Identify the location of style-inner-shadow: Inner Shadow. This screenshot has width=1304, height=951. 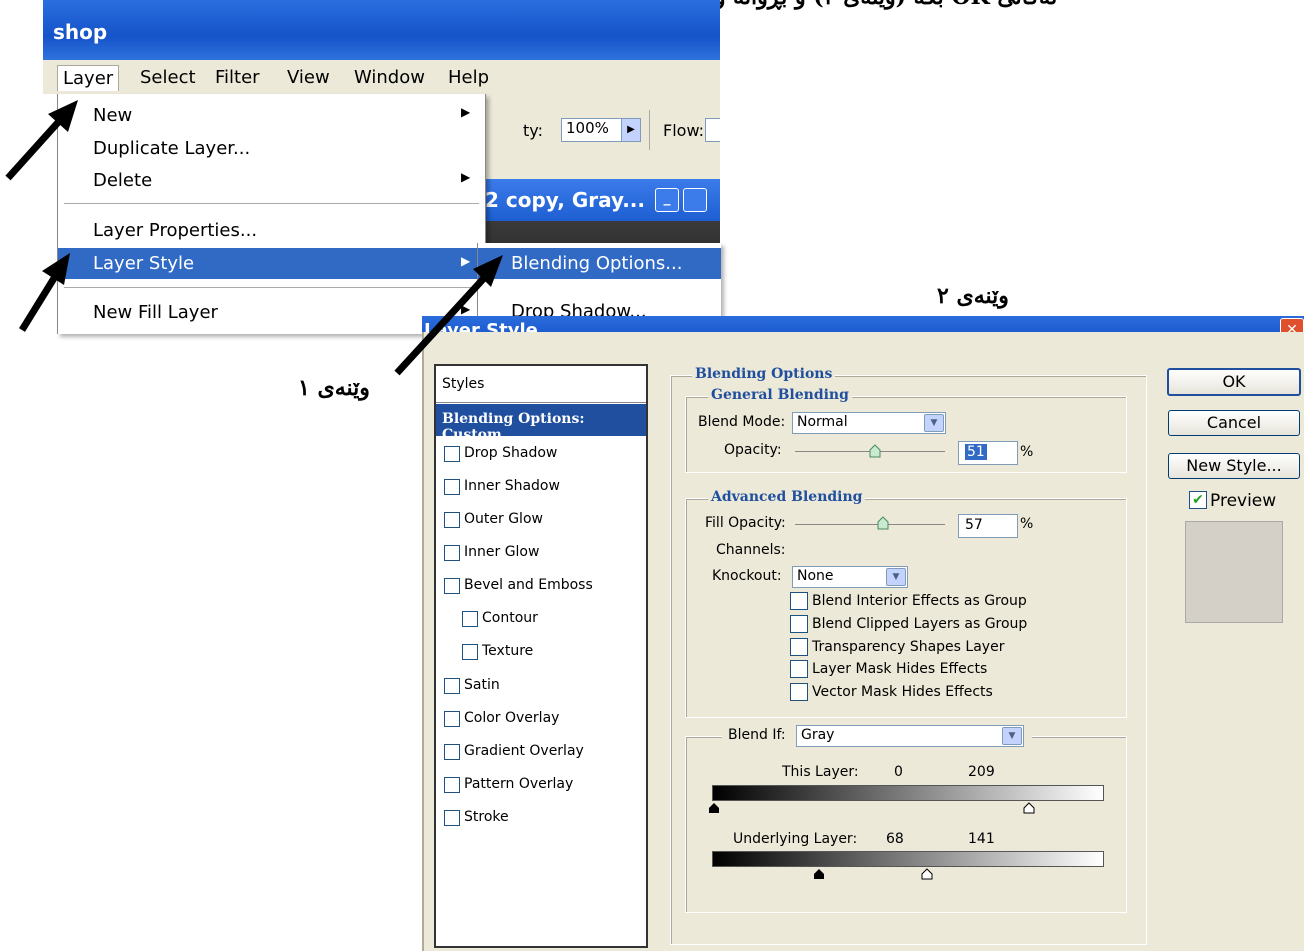
(541, 487).